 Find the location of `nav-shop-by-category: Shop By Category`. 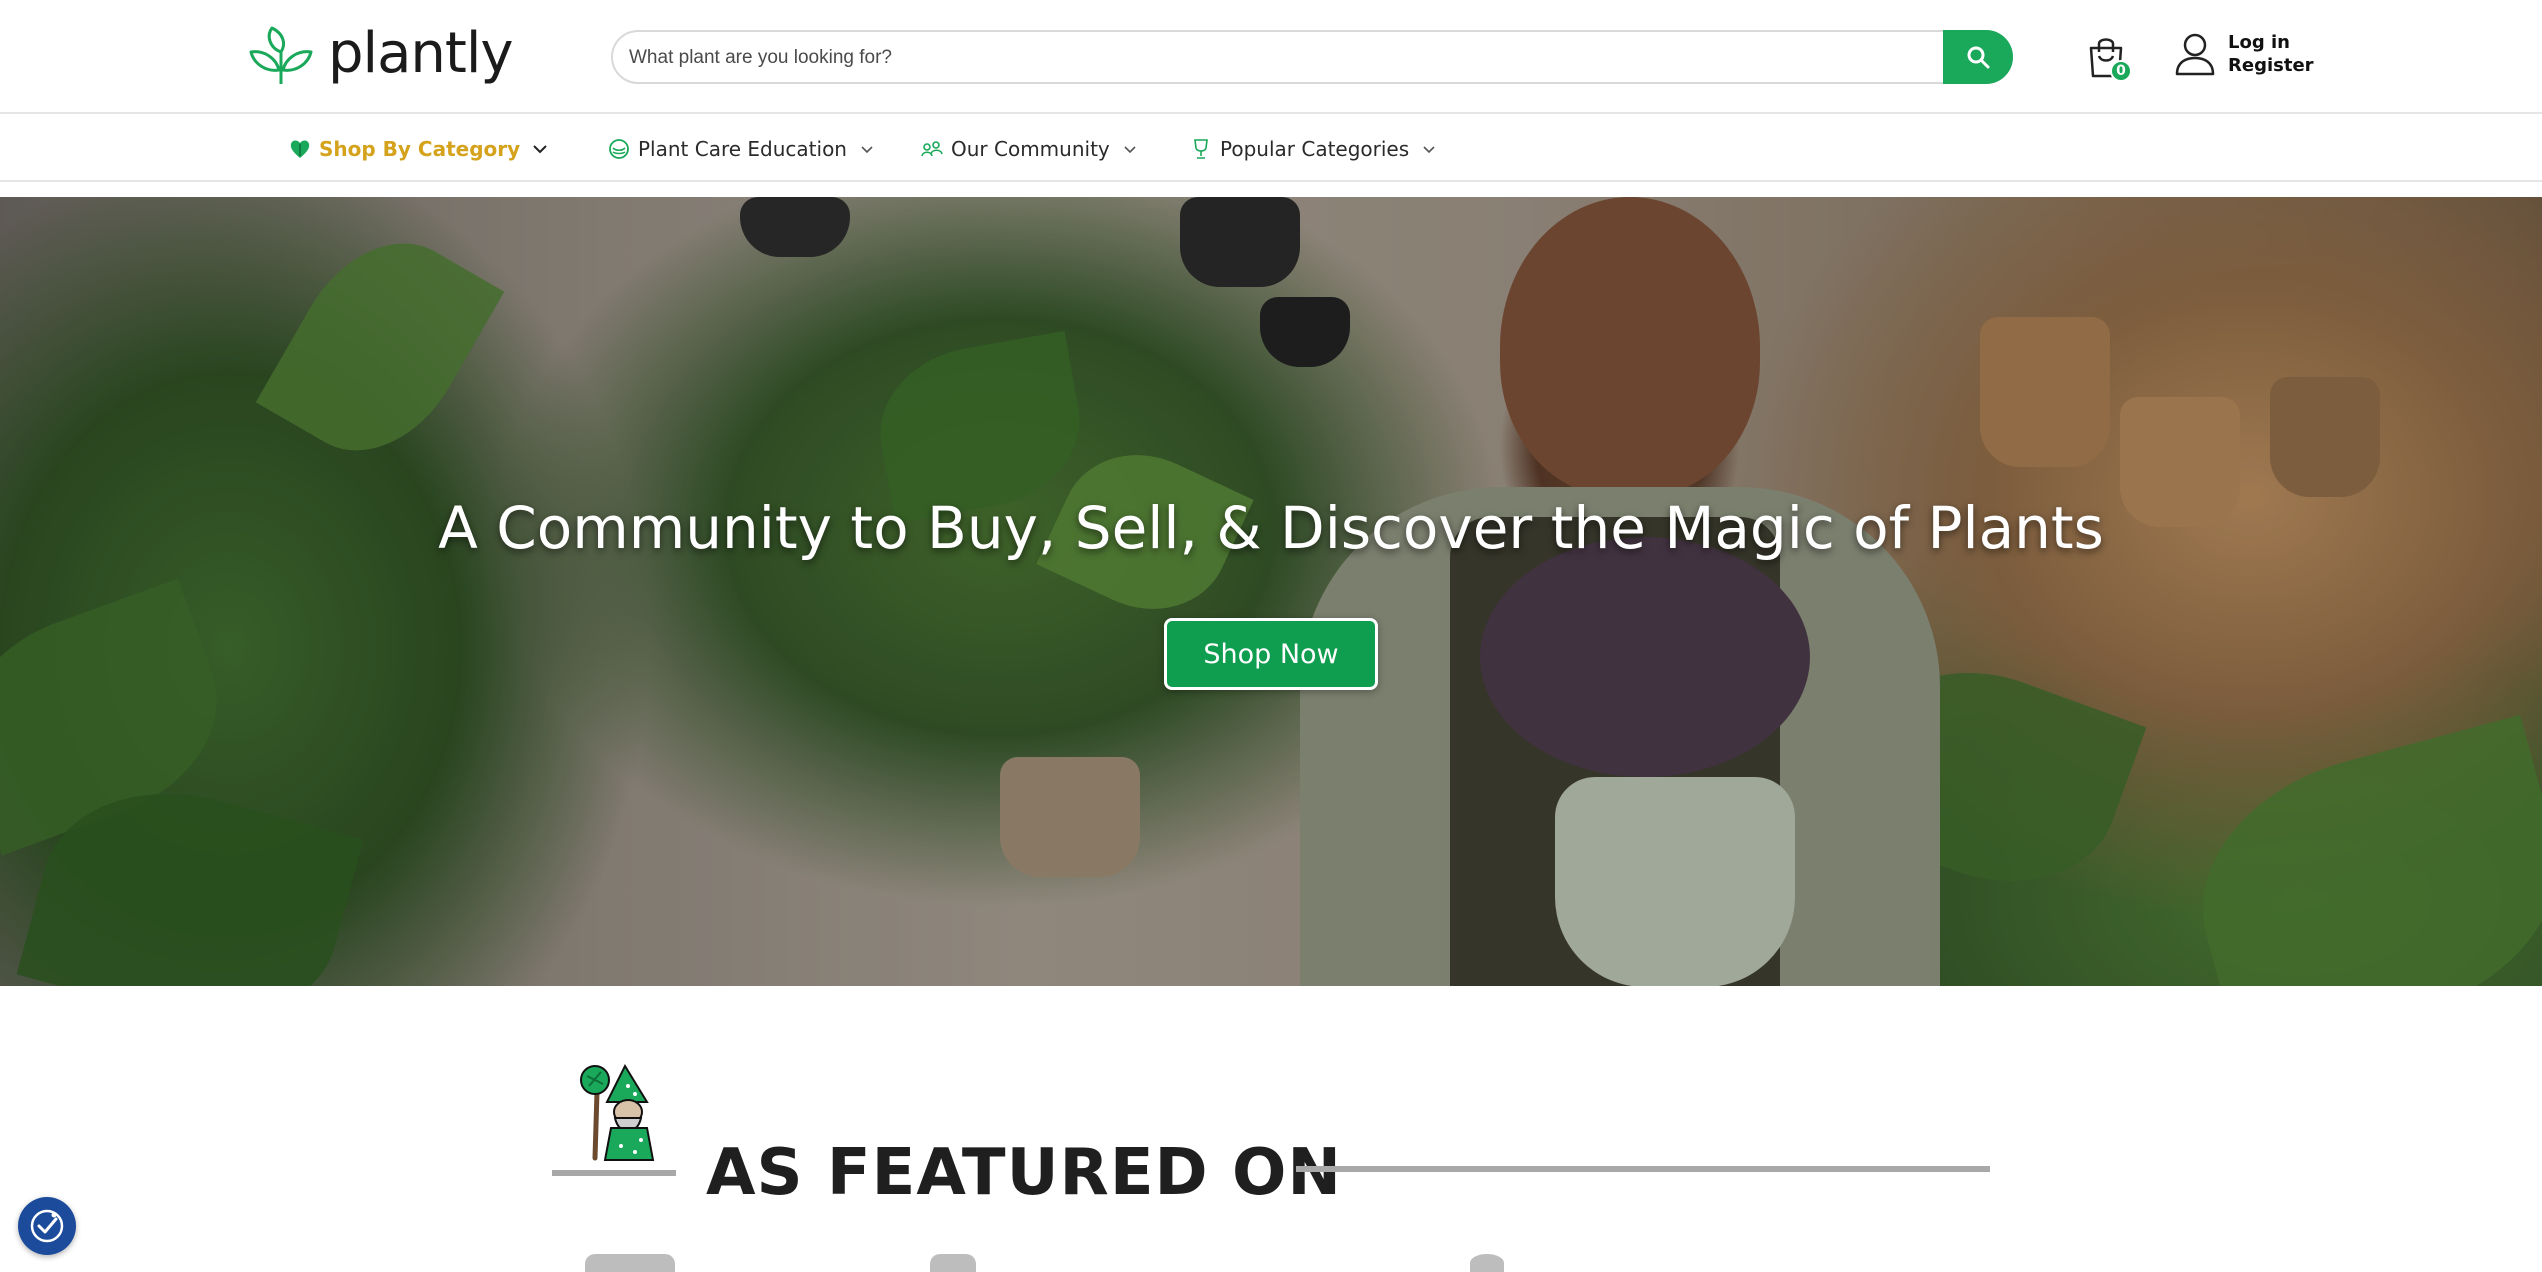

nav-shop-by-category: Shop By Category is located at coordinates (418, 149).